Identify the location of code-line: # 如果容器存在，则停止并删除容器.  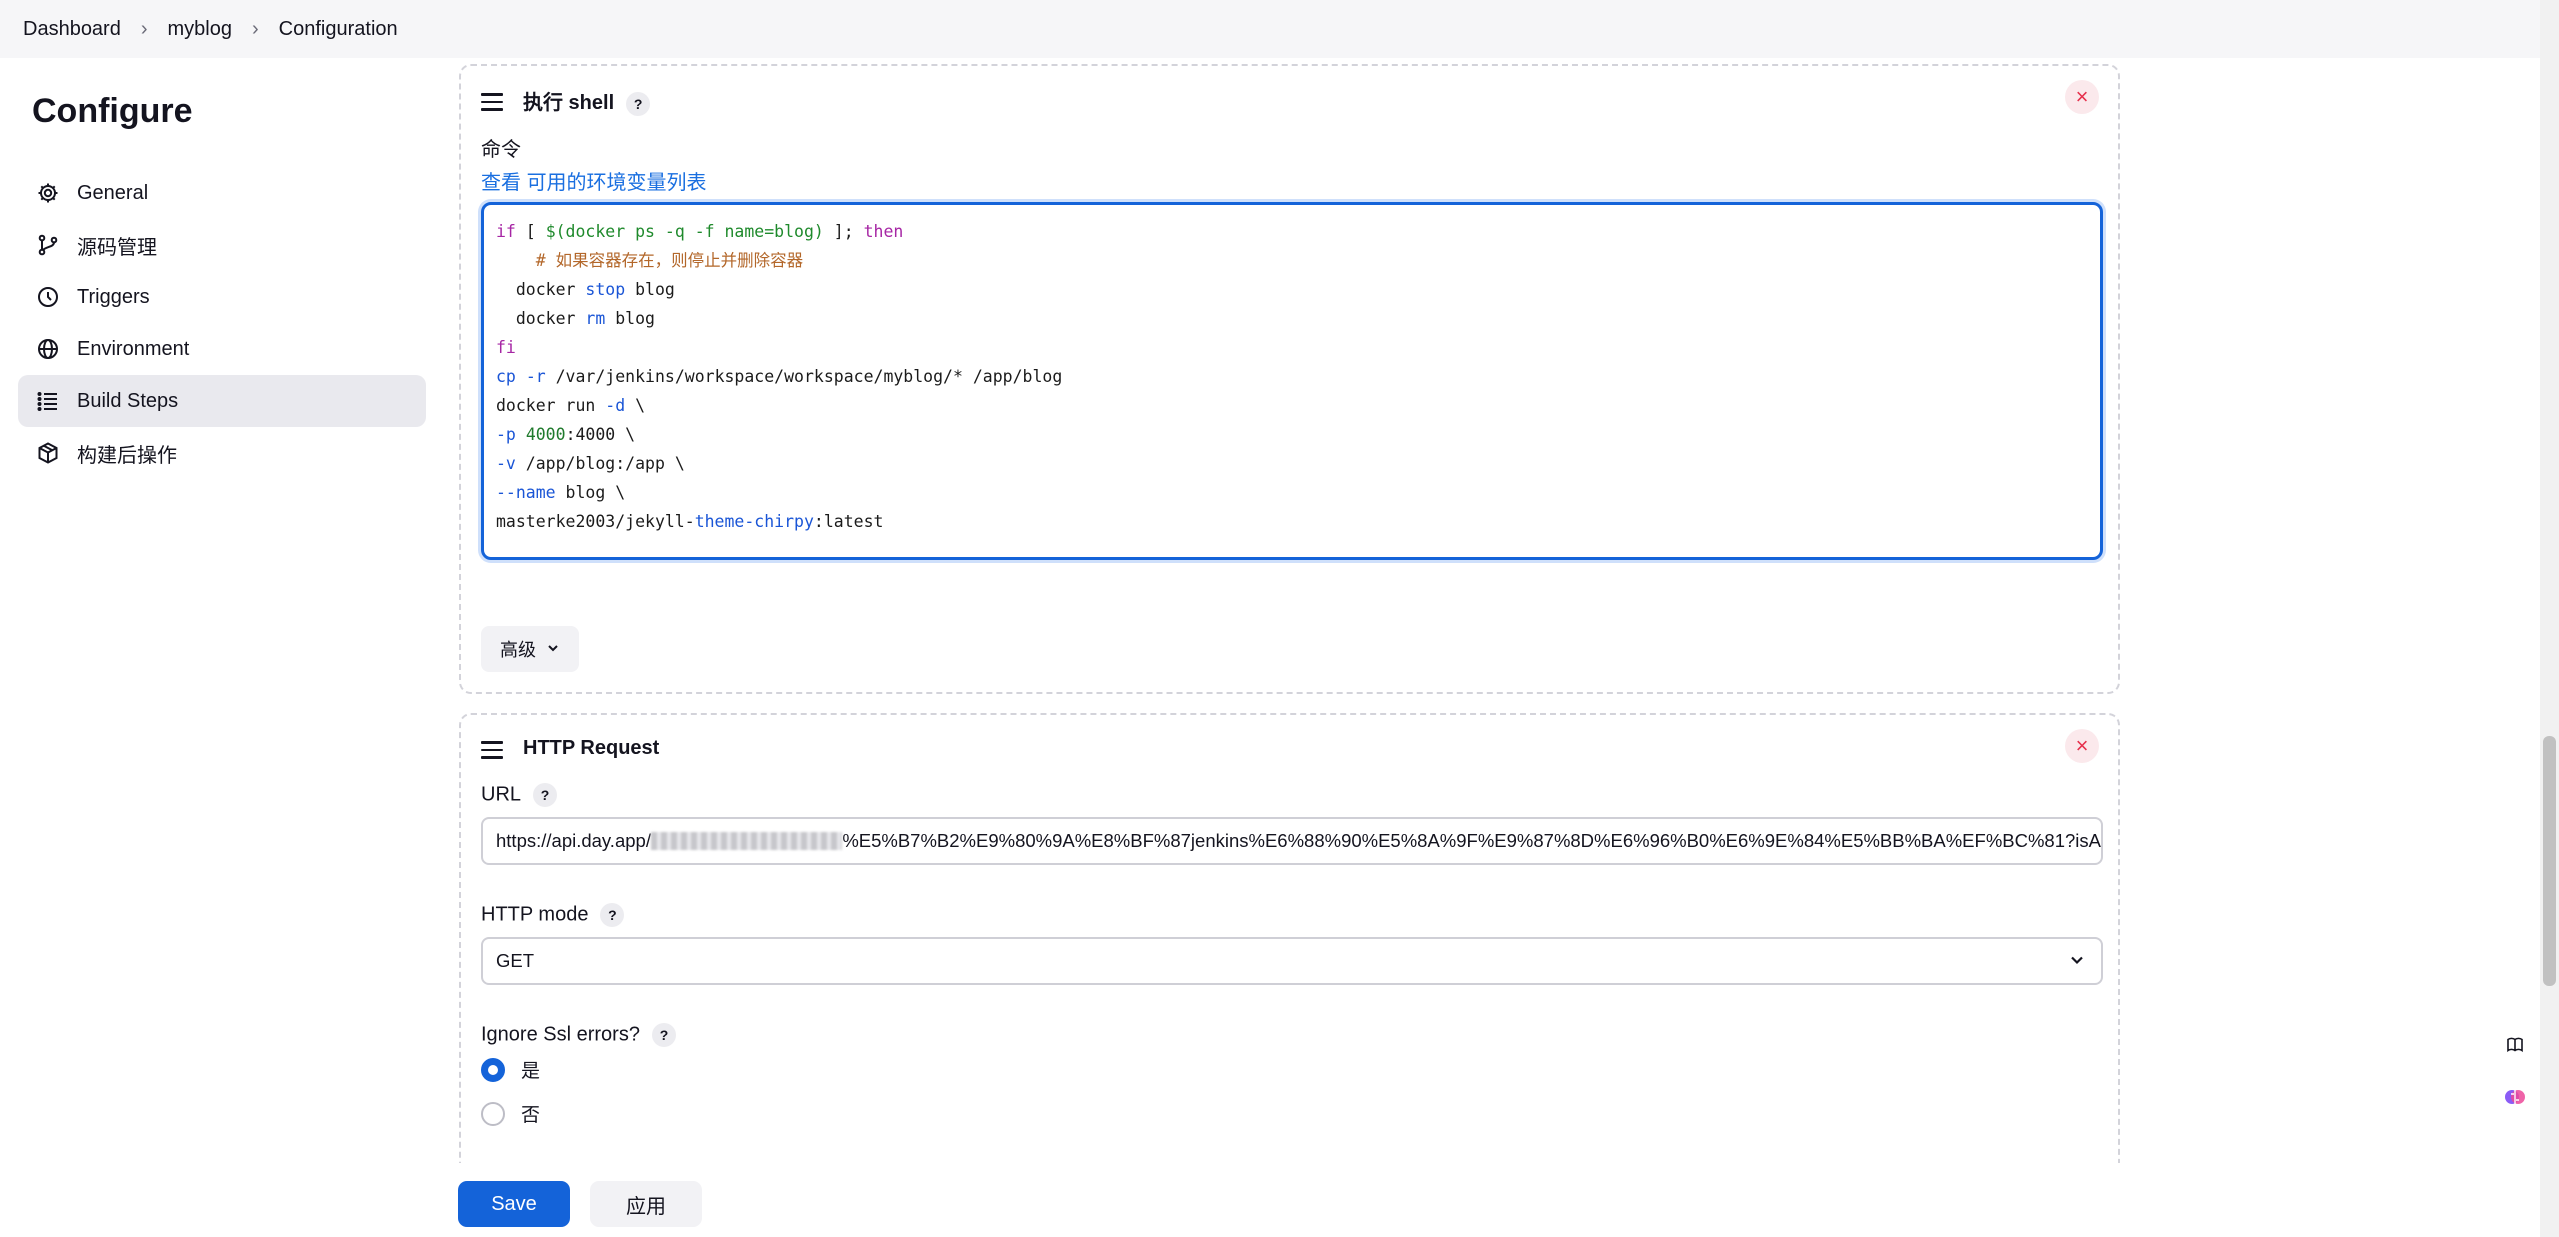
(659, 260).